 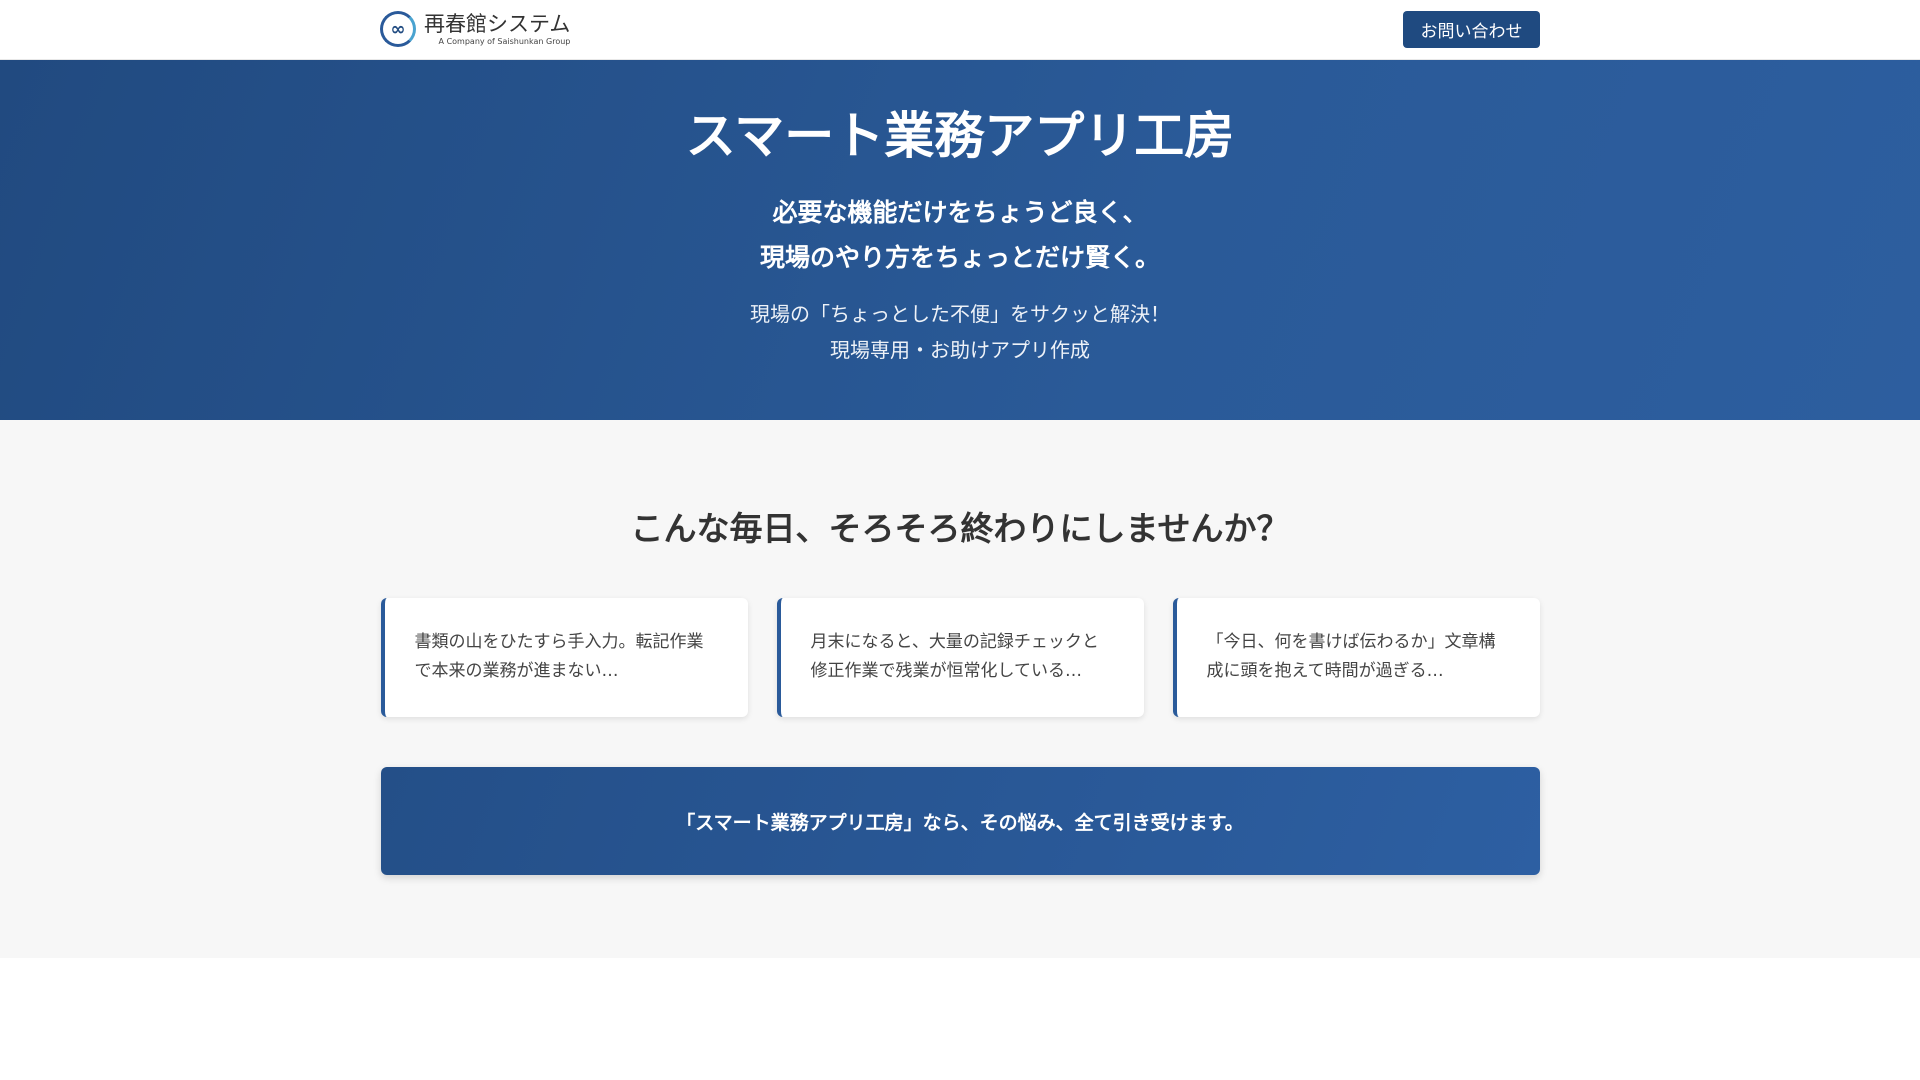 What do you see at coordinates (959, 257) in the screenshot?
I see `hero-tagline-line: 現場のやり方をちょっとだけ賢く。` at bounding box center [959, 257].